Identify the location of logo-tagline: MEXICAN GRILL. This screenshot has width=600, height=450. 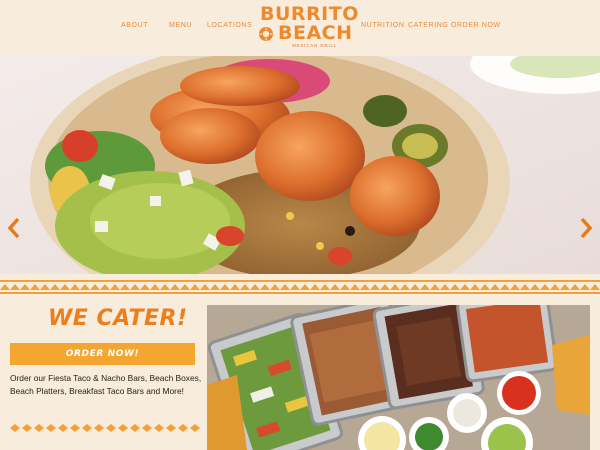
(315, 45).